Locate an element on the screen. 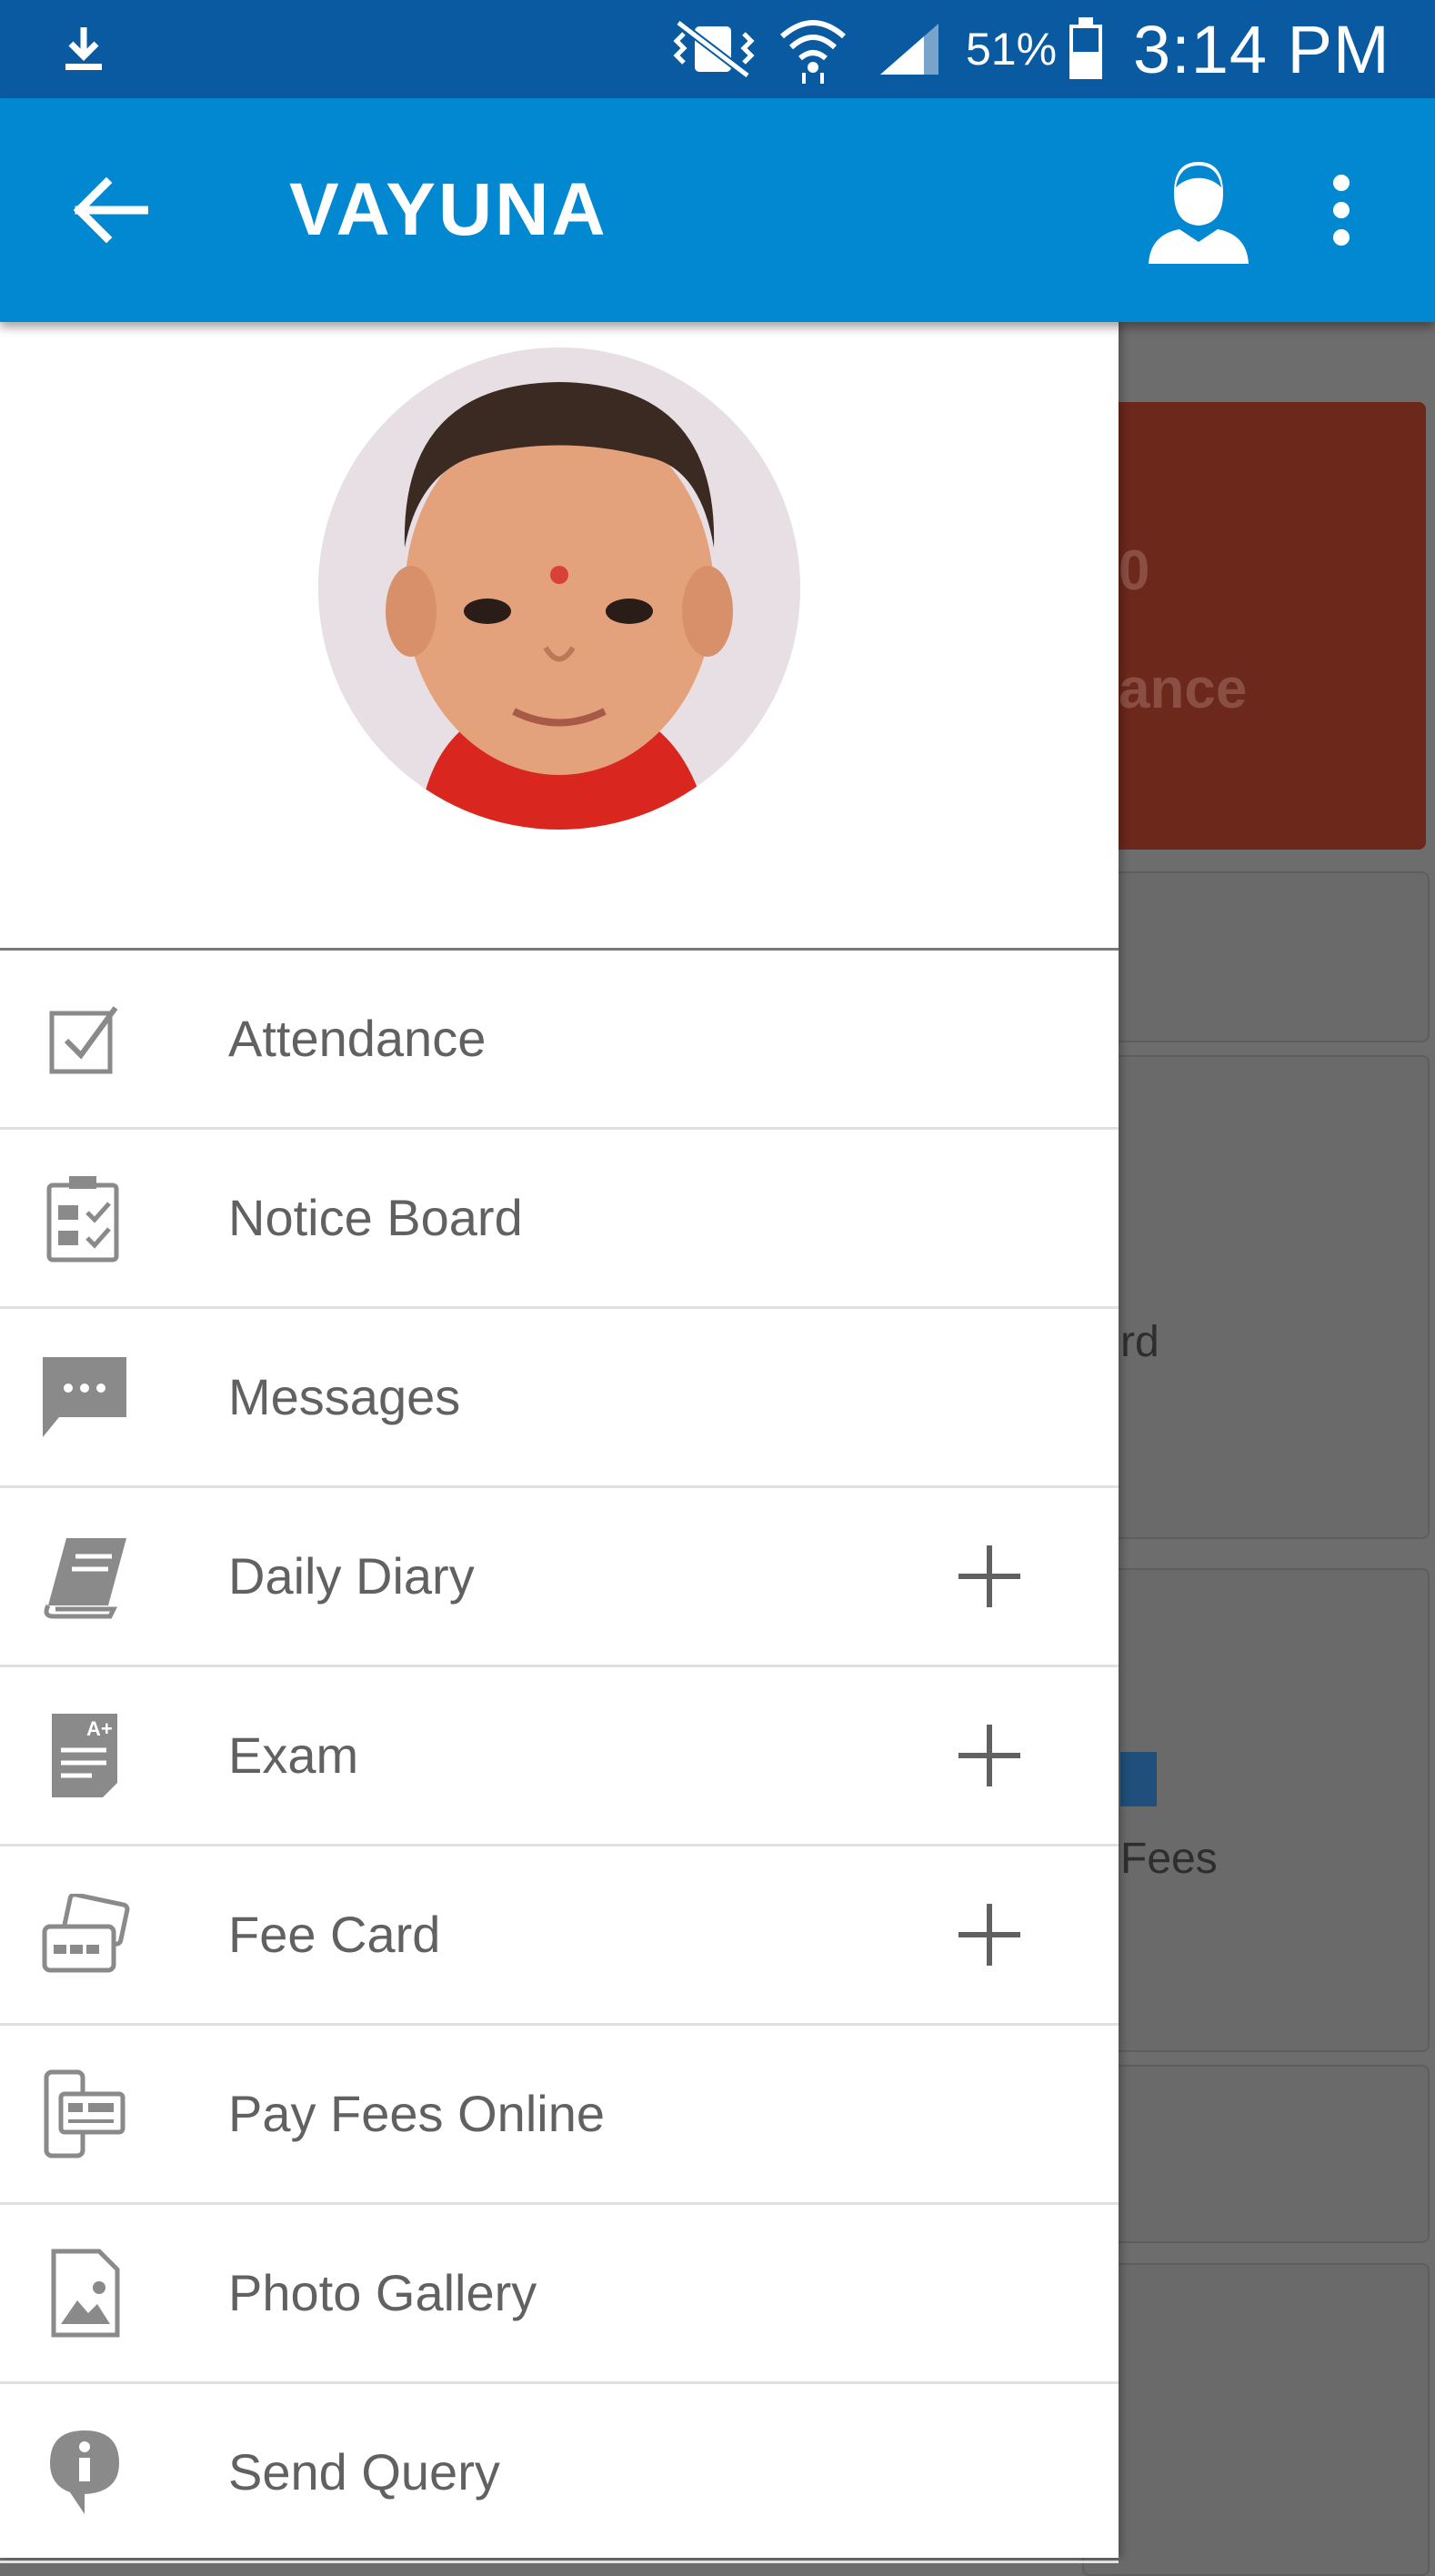  download-icon is located at coordinates (83, 49).